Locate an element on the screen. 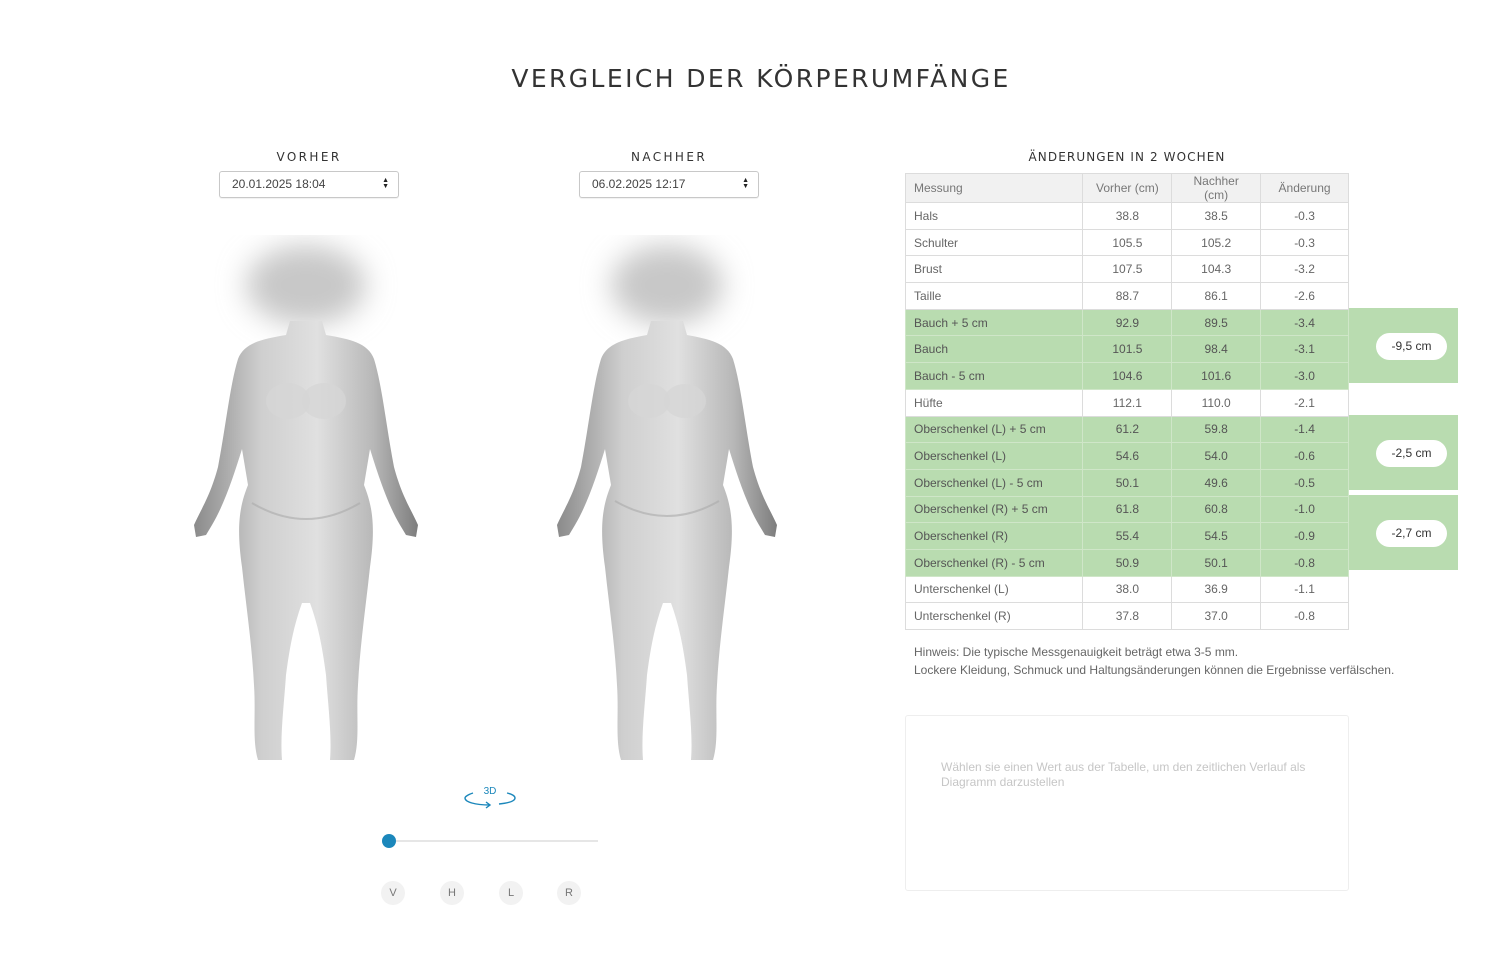 The width and height of the screenshot is (1498, 953). table-row: Taille 88.7 86.1 -2.6 is located at coordinates (1126, 296).